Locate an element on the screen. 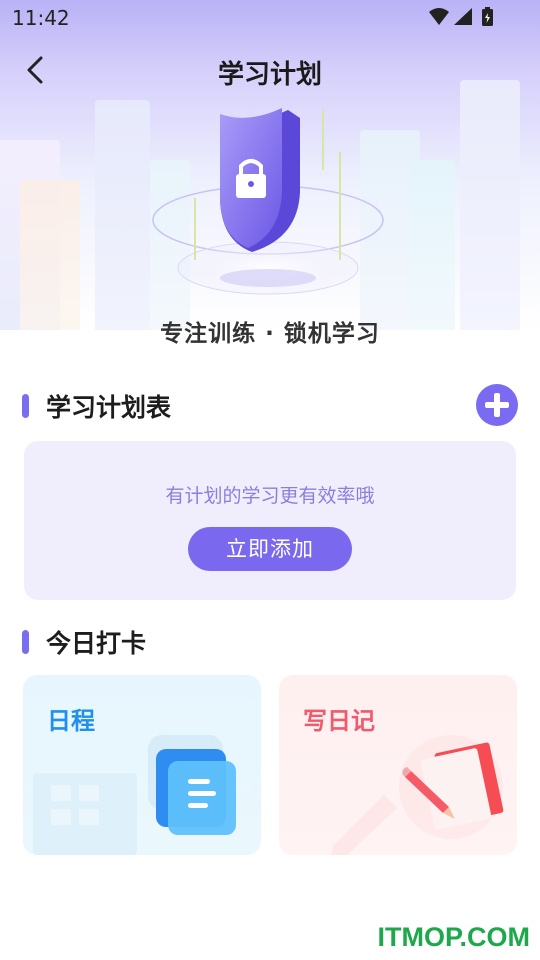  schedule-card-label: 日程 is located at coordinates (71, 721).